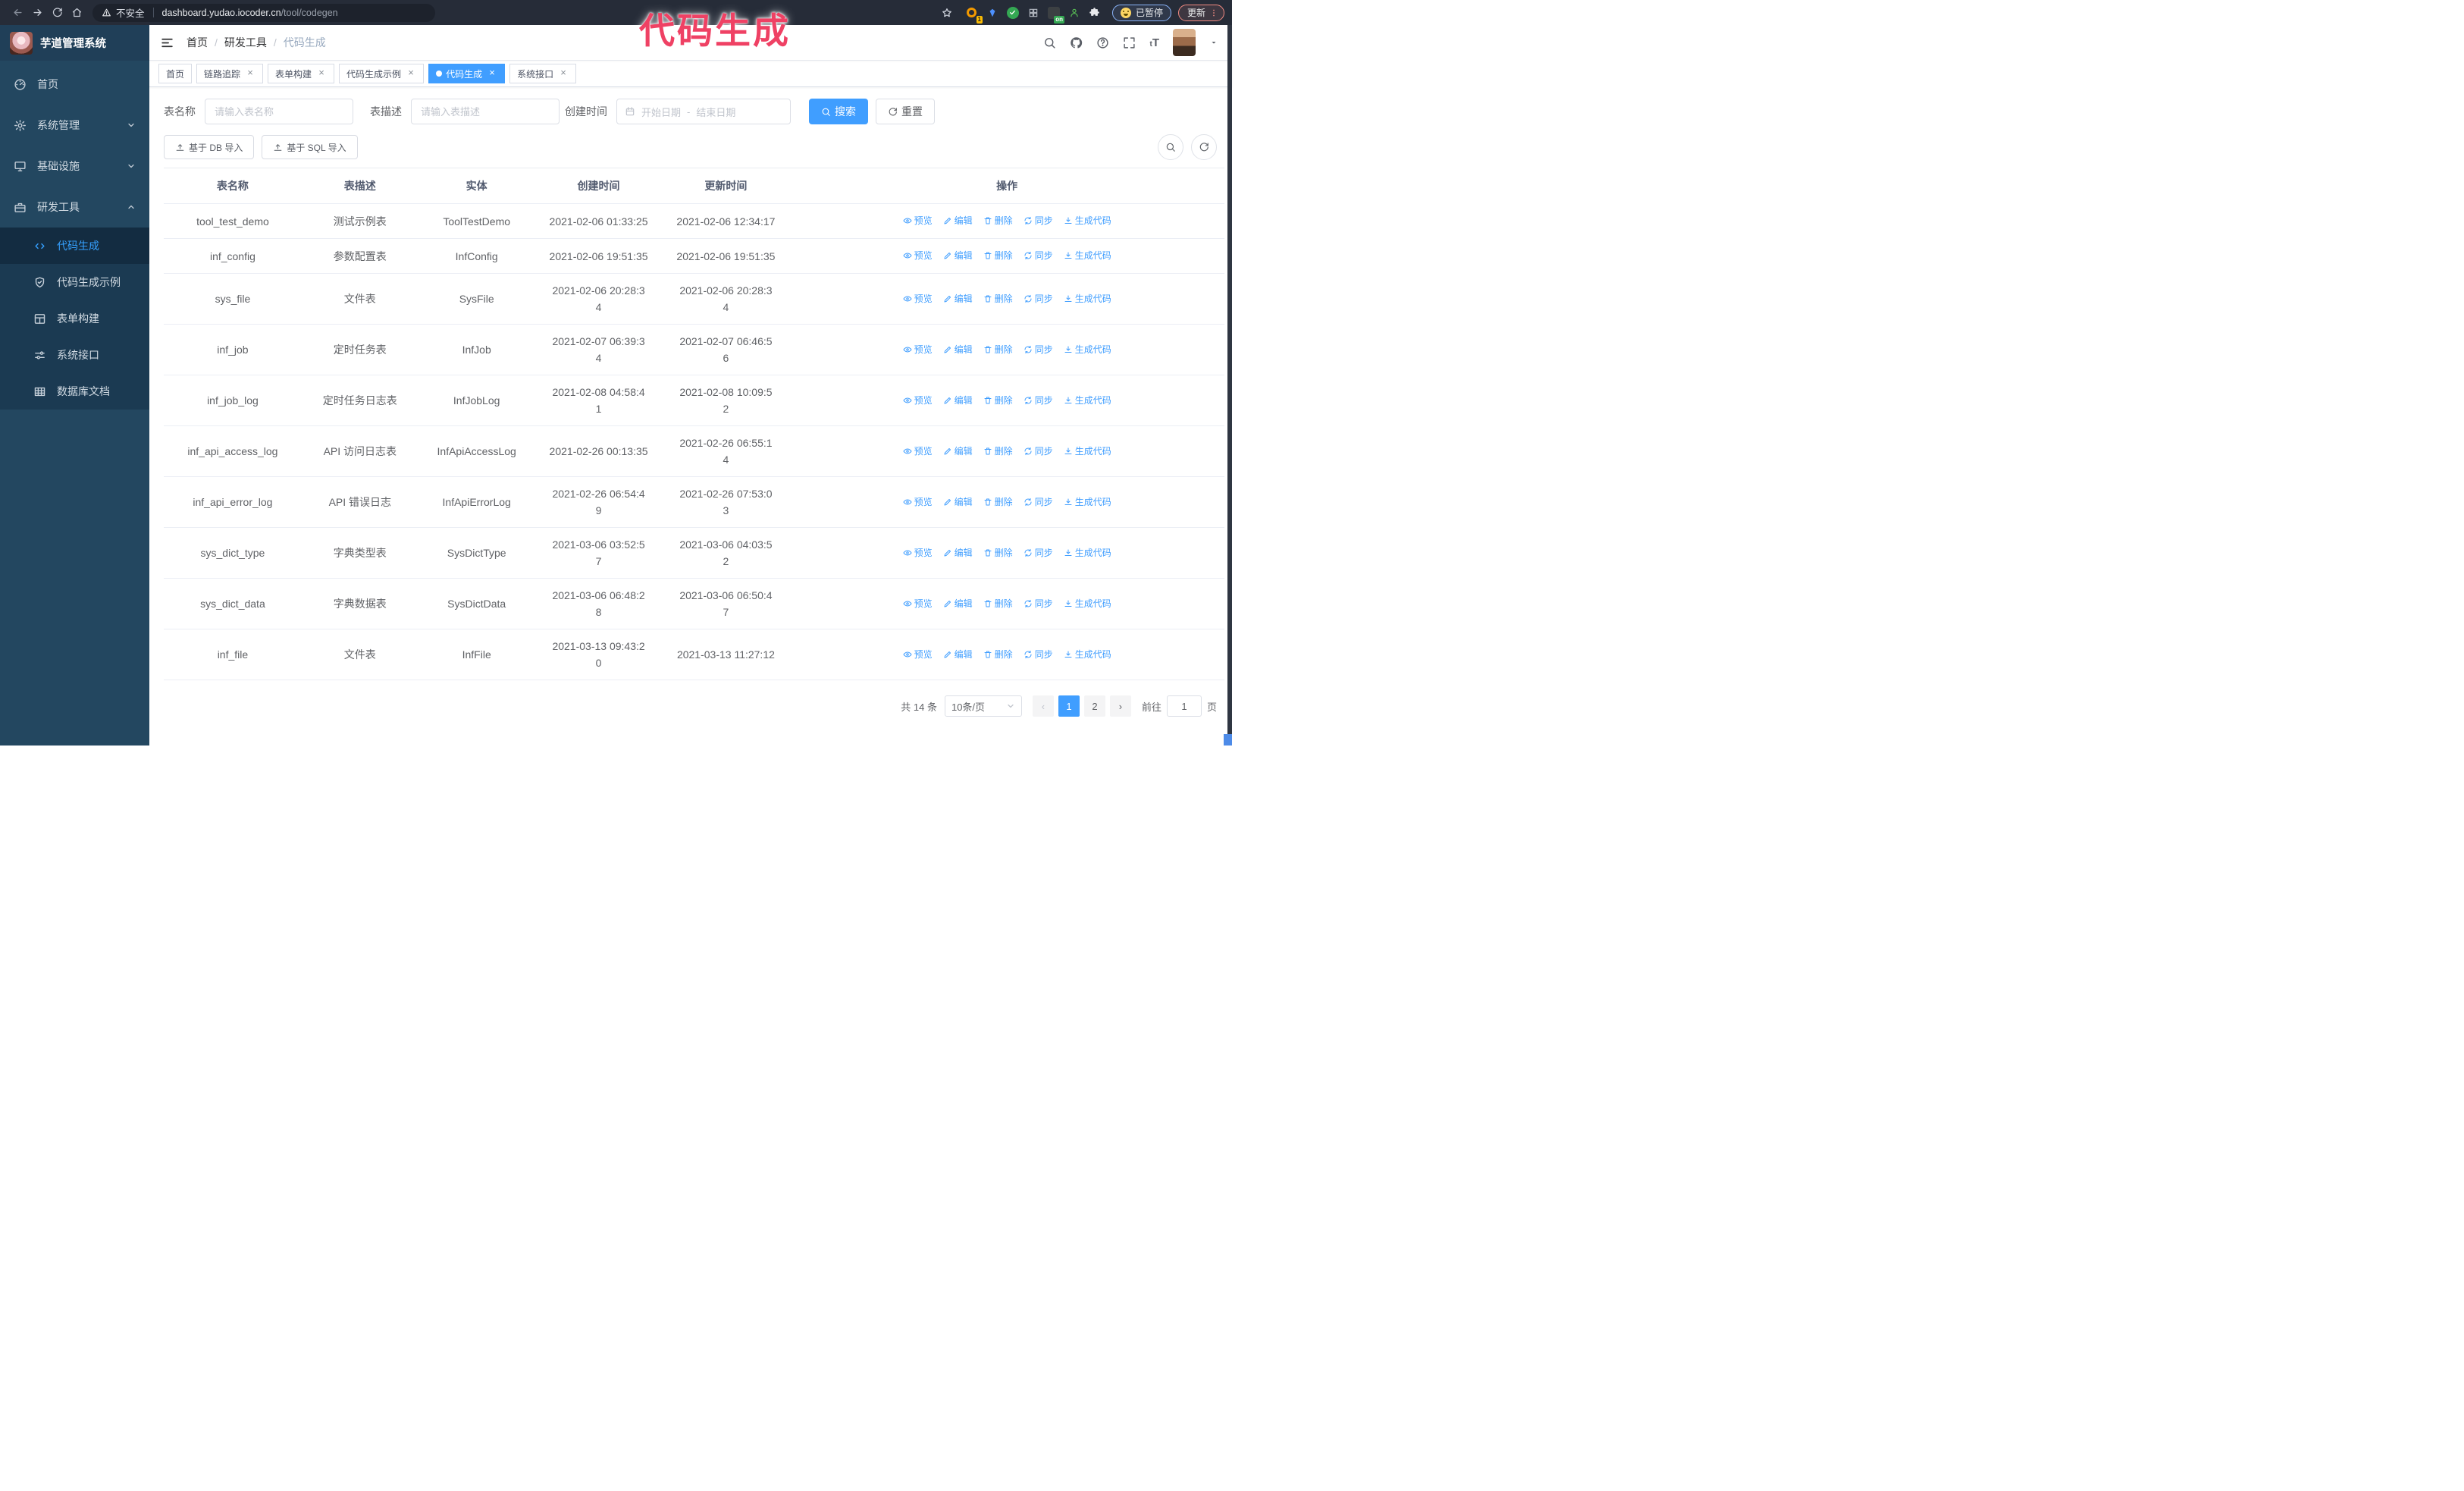  I want to click on extension-android, so click(1074, 13).